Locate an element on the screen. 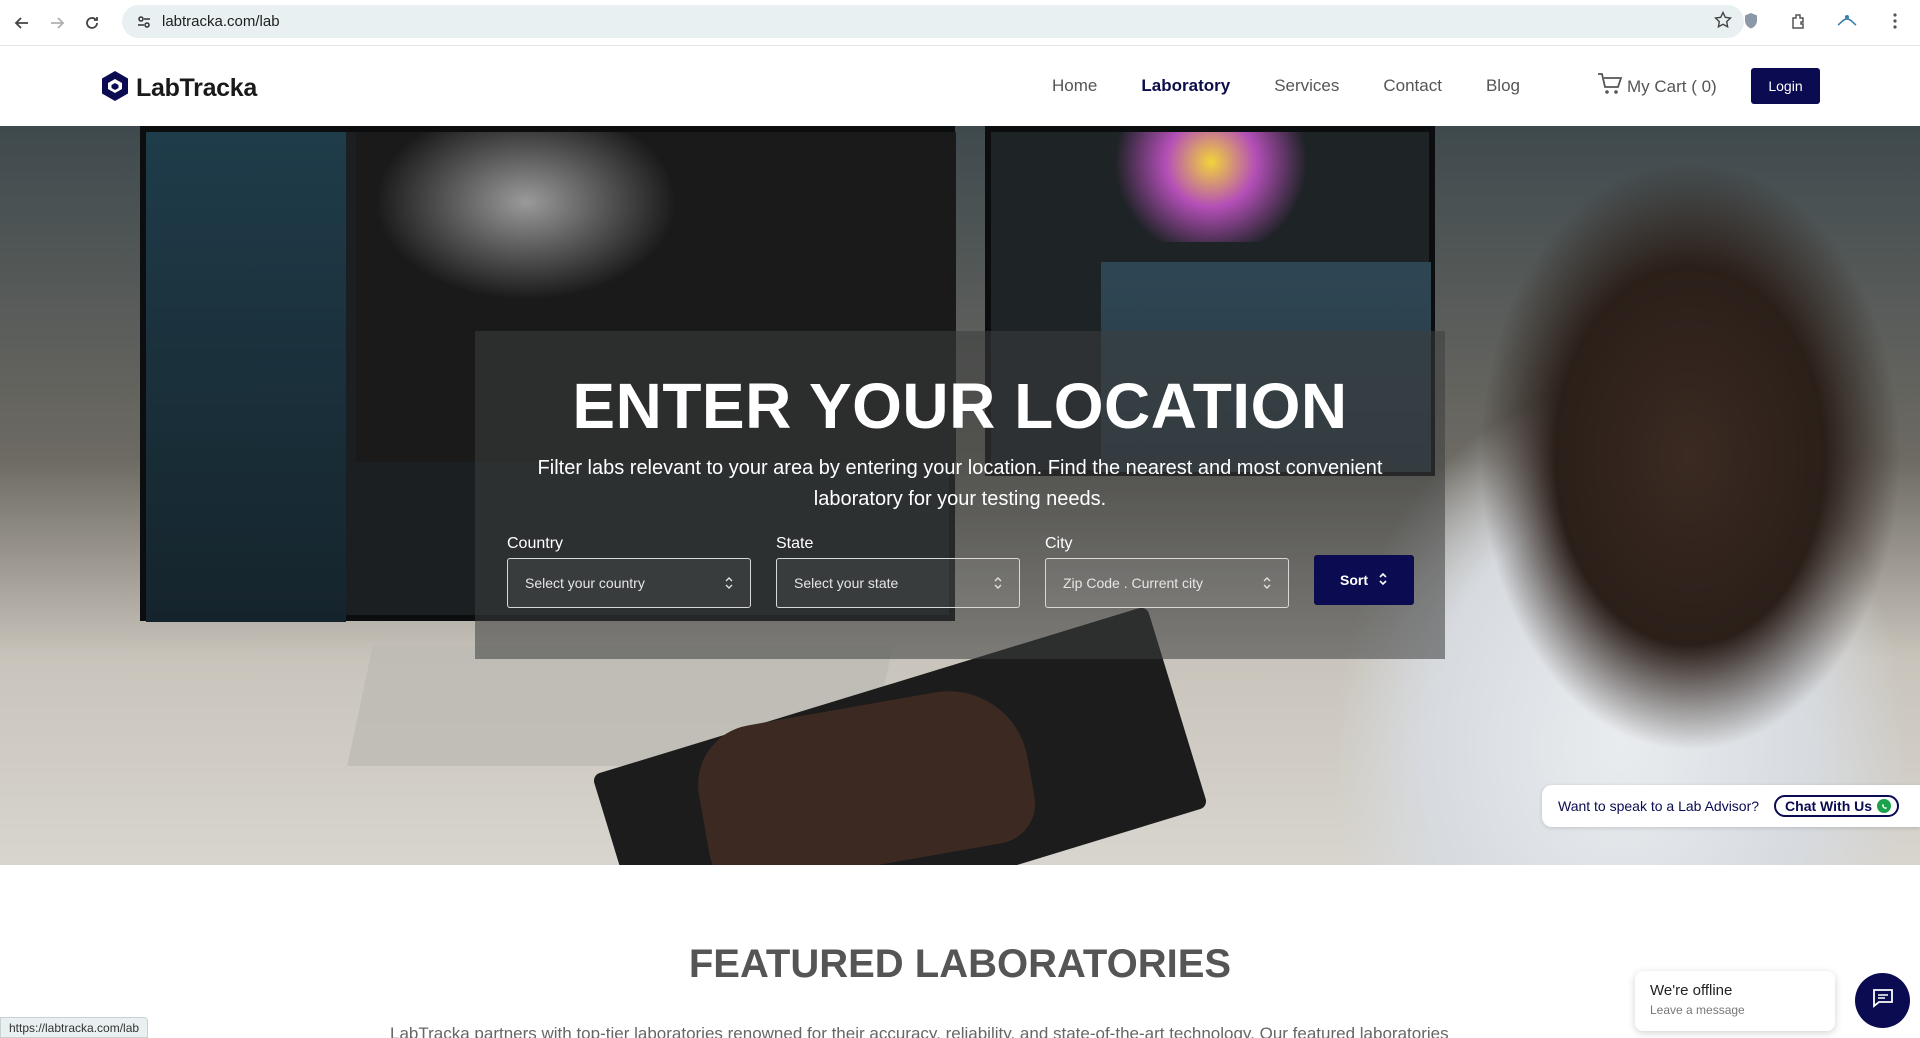 The width and height of the screenshot is (1920, 1038). extension-area is located at coordinates (1823, 21).